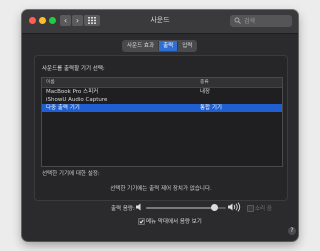 Image resolution: width=320 pixels, height=251 pixels. I want to click on search-icon, so click(237, 20).